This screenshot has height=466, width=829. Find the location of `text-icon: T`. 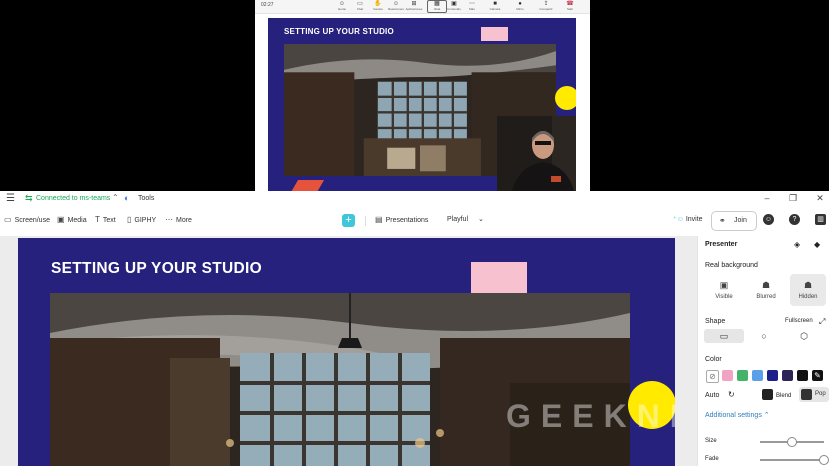

text-icon: T is located at coordinates (97, 219).